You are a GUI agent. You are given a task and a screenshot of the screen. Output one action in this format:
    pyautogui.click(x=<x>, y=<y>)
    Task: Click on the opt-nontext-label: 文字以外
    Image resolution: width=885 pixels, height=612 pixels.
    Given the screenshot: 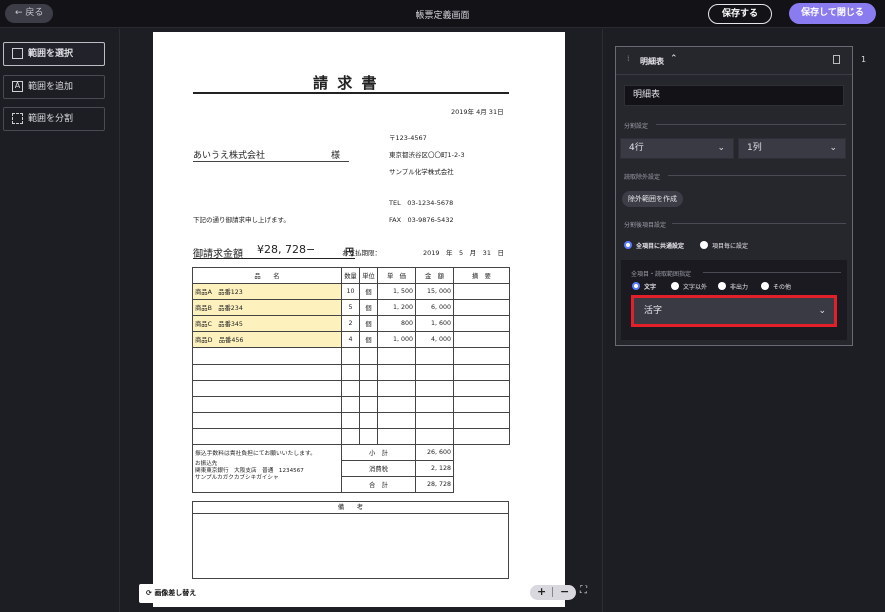 What is the action you would take?
    pyautogui.click(x=695, y=287)
    